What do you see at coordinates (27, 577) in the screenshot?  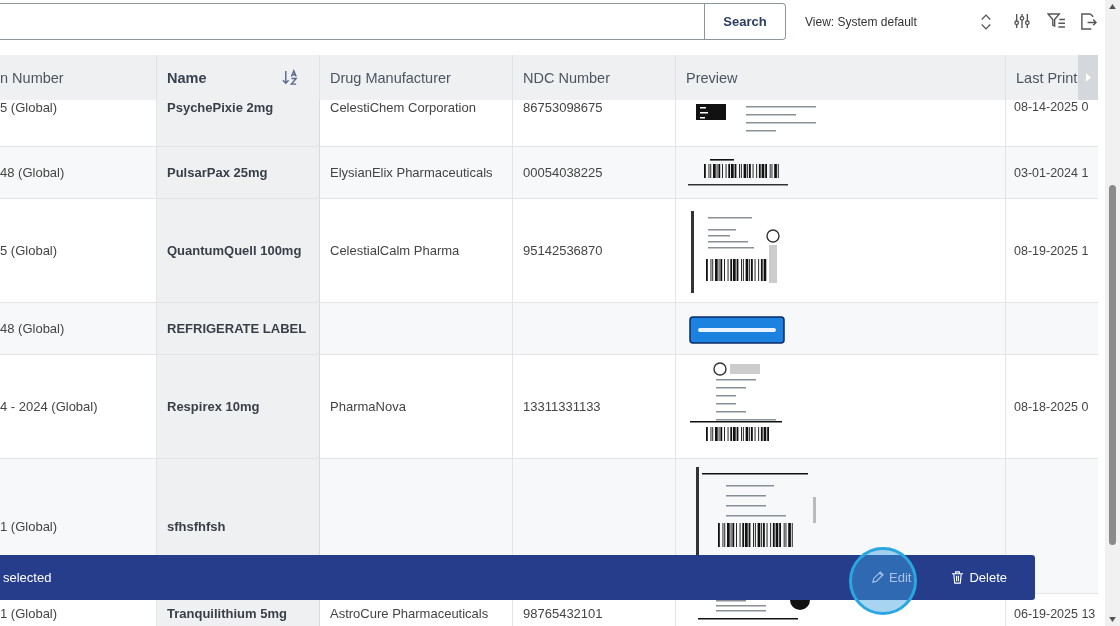 I see `selection-status: selected` at bounding box center [27, 577].